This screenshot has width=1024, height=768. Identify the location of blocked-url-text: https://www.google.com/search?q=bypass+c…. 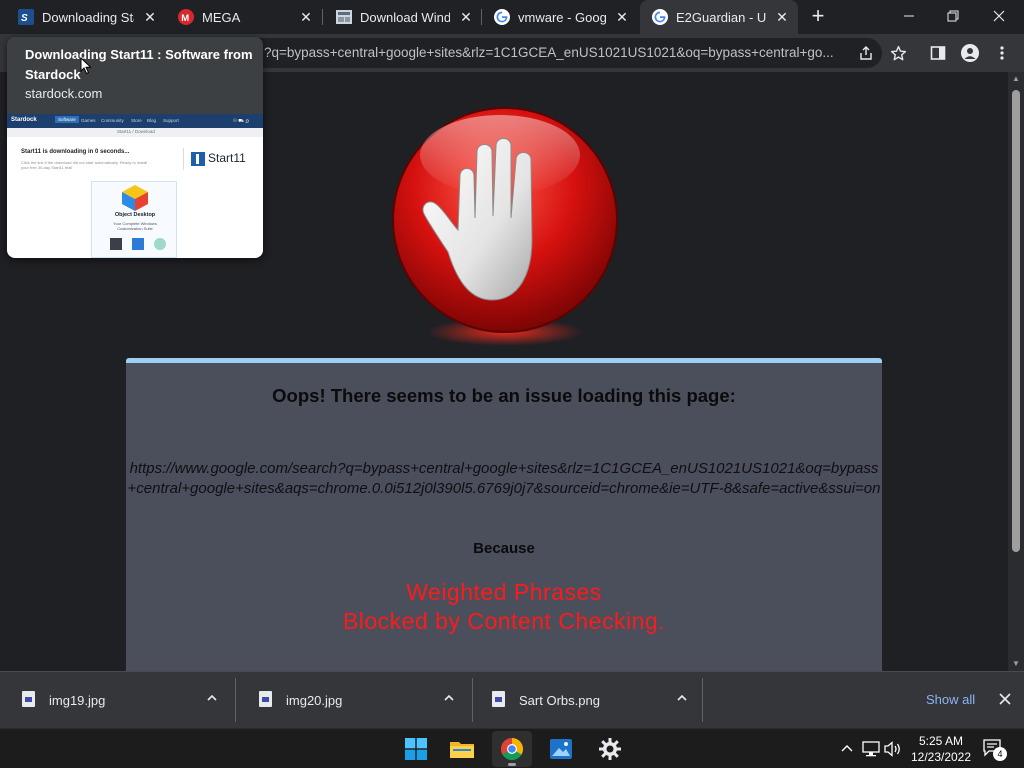
(504, 478).